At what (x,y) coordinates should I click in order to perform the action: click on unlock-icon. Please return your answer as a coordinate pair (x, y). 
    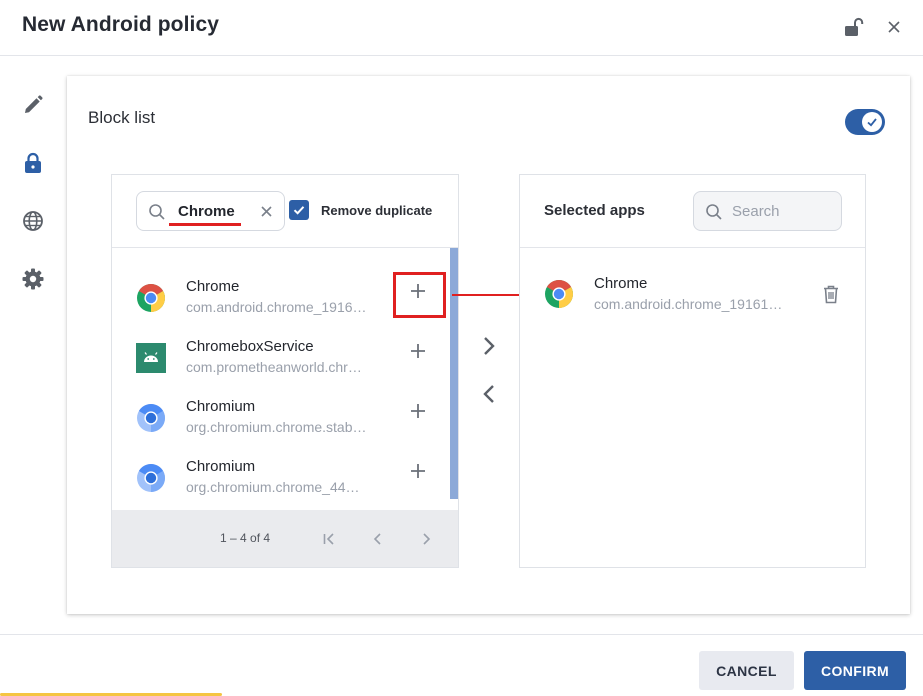
    Looking at the image, I should click on (854, 27).